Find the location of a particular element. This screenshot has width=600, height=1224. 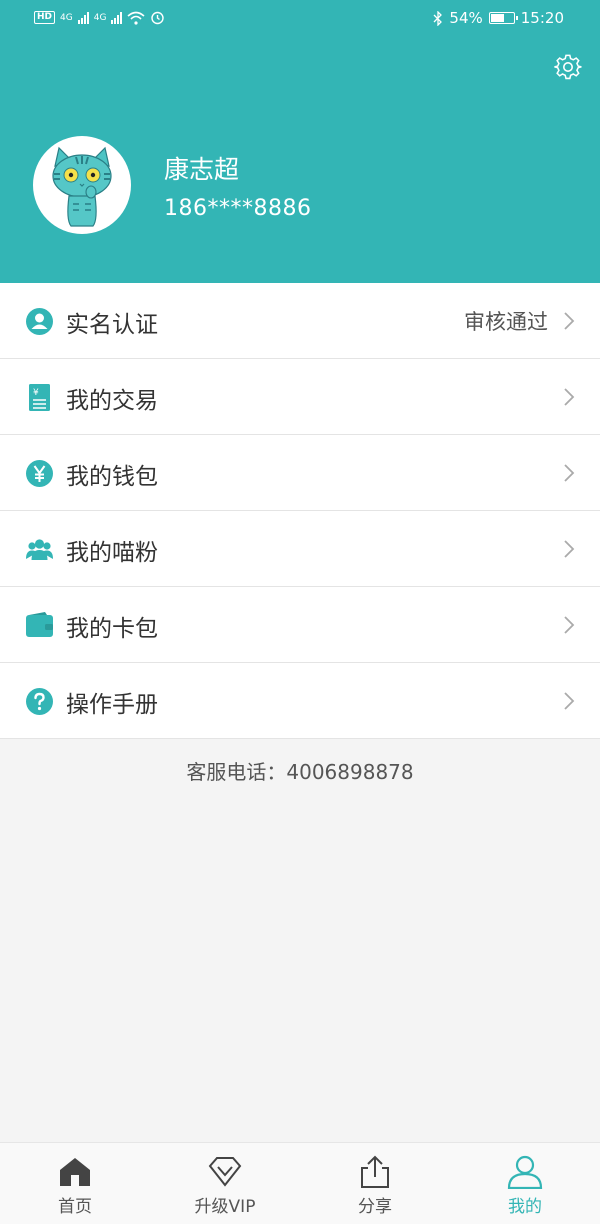

menu-item-label: 实名认证 is located at coordinates (112, 325).